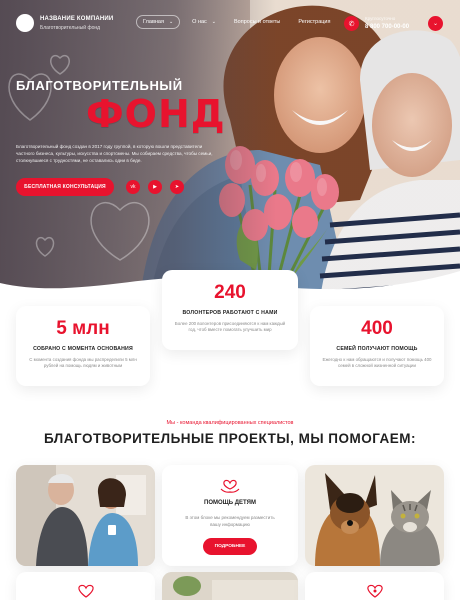  I want to click on project-photo-animal-help, so click(374, 515).